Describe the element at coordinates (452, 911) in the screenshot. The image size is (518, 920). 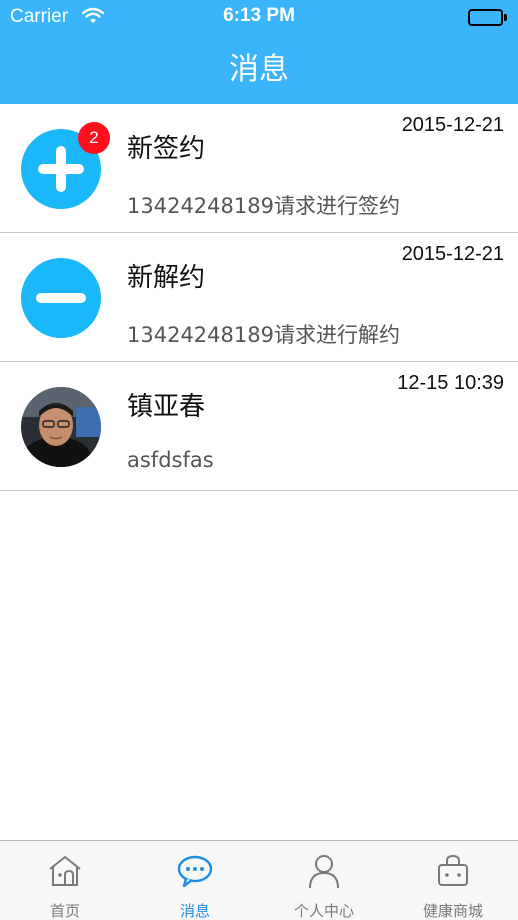
I see `tab-label: 健康商城` at that location.